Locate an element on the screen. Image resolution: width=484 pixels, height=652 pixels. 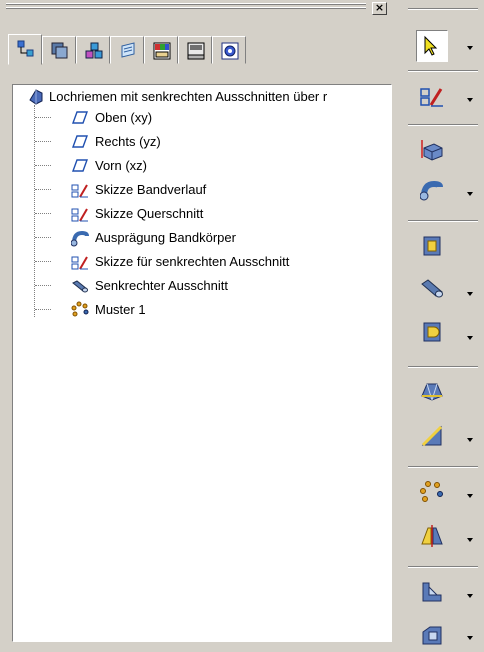
pocket-icon is located at coordinates (432, 332).